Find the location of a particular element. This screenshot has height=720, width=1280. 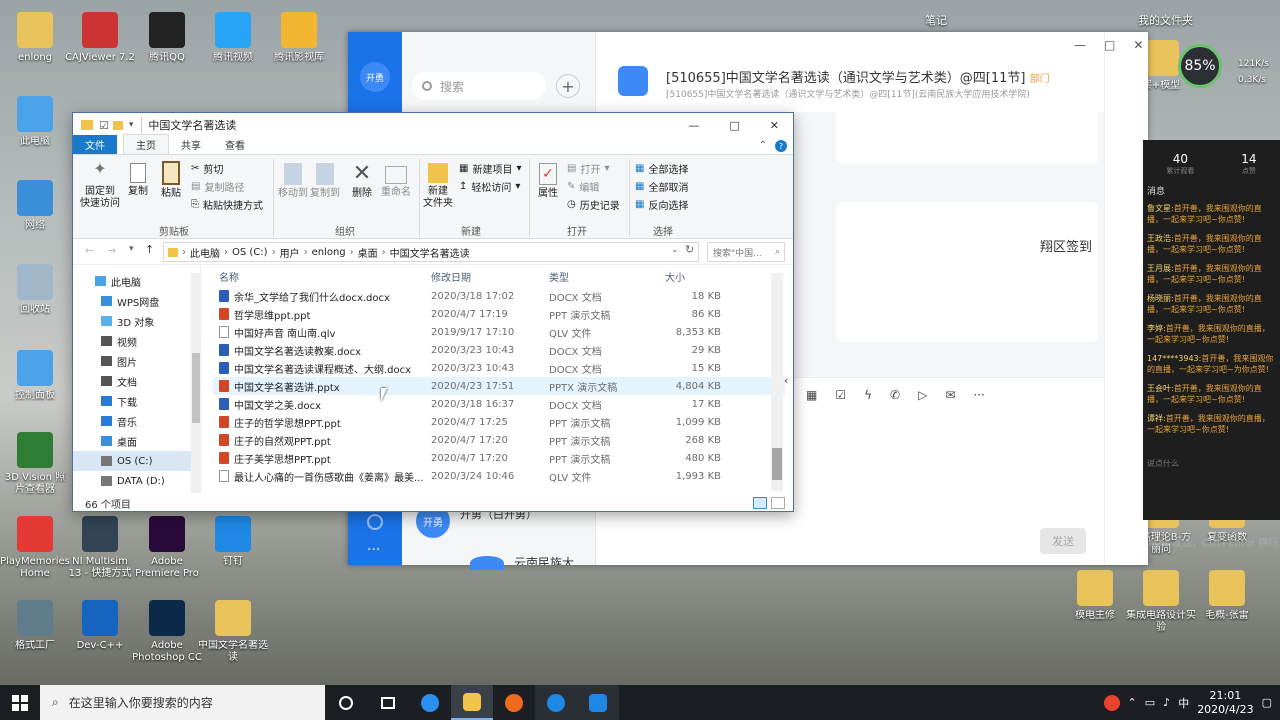

desktop-icon: 3D Vision 照片查看器 is located at coordinates (35, 464).